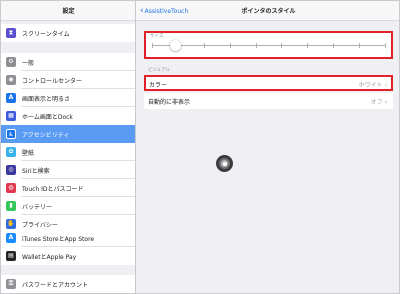 The width and height of the screenshot is (400, 294). I want to click on sidebar-item-label: 画面表示と明るさ, so click(46, 99).